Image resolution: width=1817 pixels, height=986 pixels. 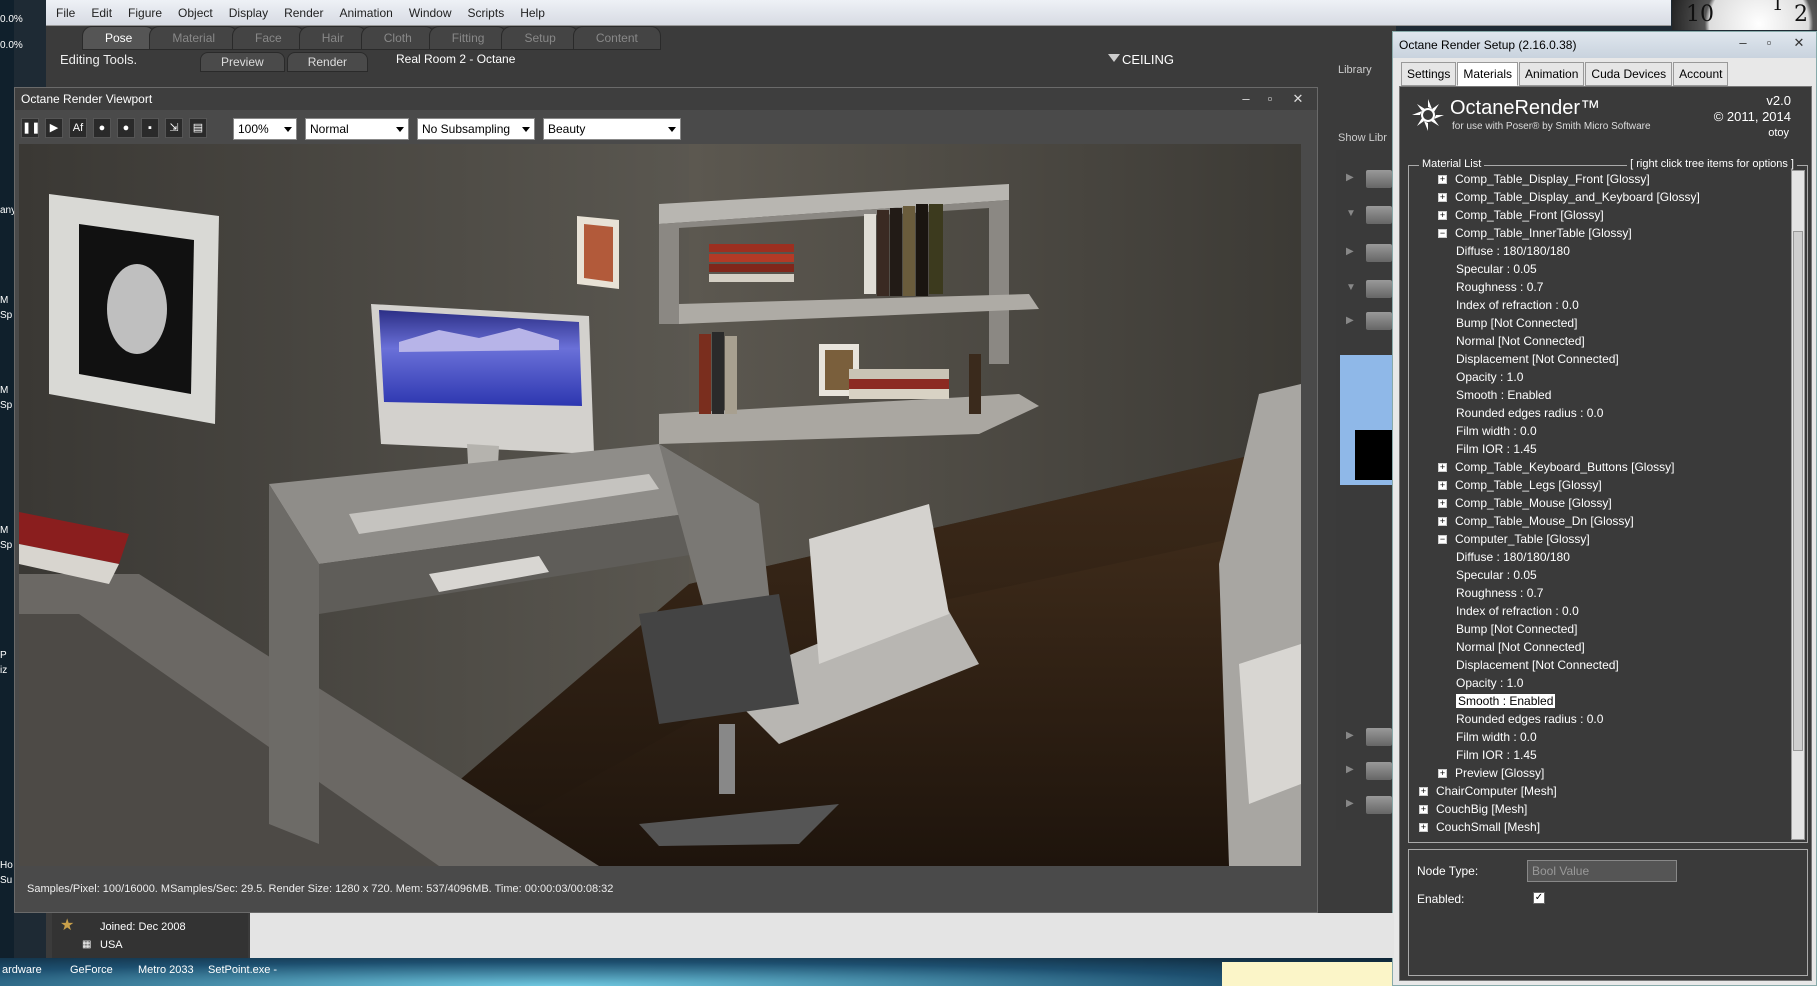 I want to click on tree-item: + Comp_Table_Mouse_Dn [Glossy], so click(x=1536, y=523).